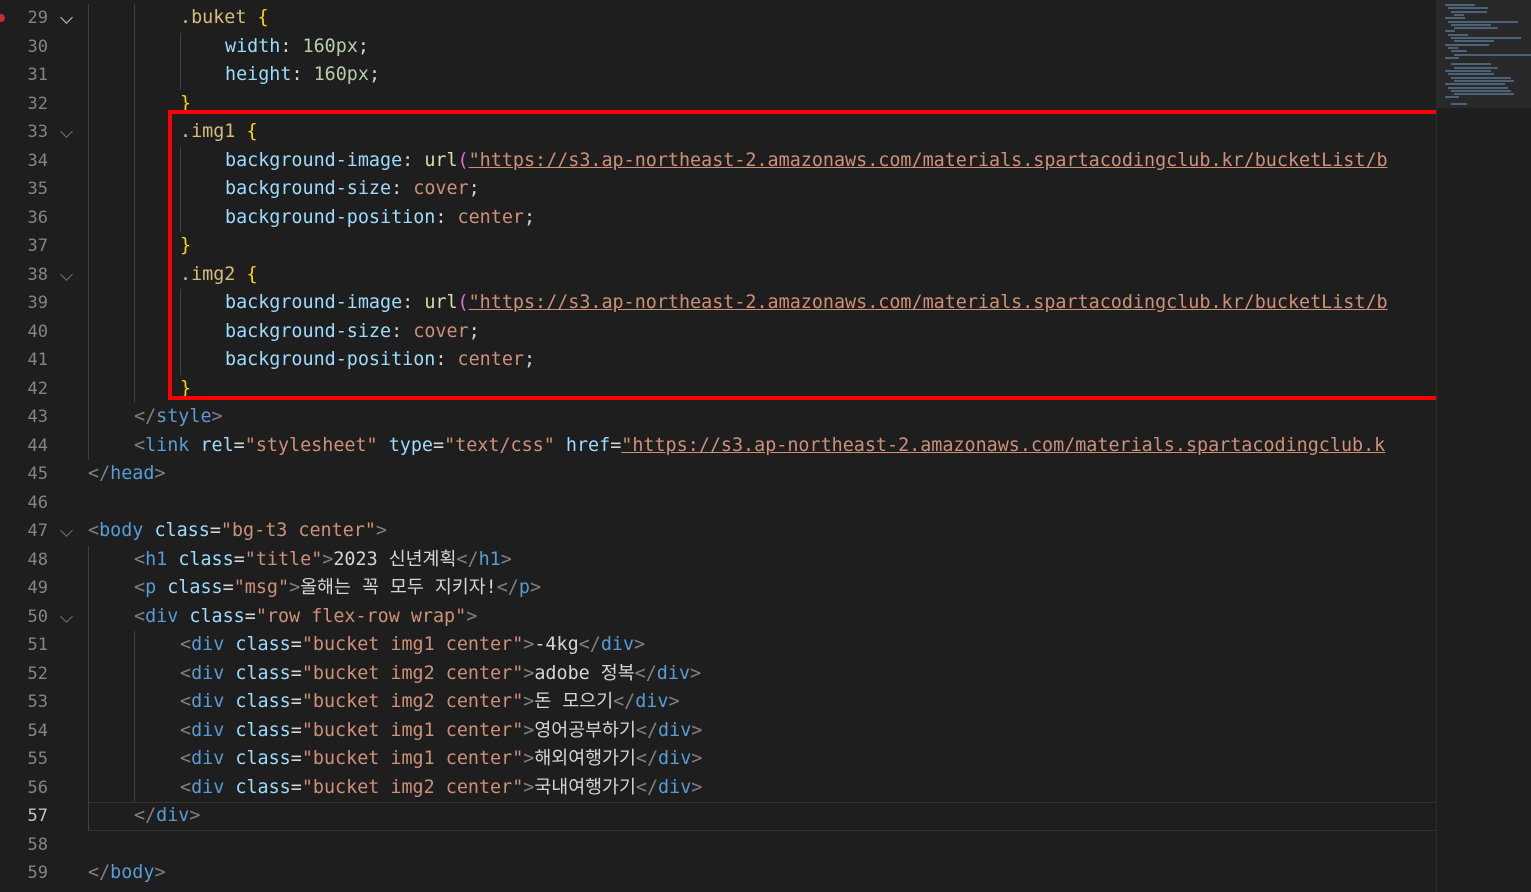  I want to click on line-number: 59, so click(37, 873).